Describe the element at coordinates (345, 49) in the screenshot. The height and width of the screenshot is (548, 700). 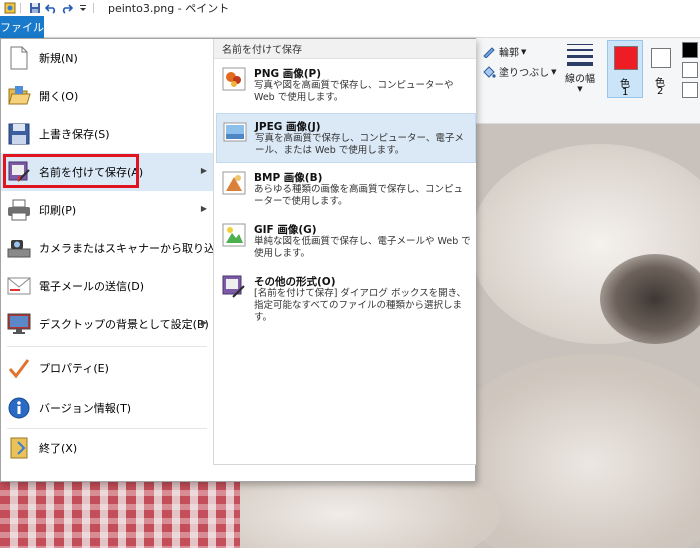
I see `save-as-header: 名前を付けて保存` at that location.